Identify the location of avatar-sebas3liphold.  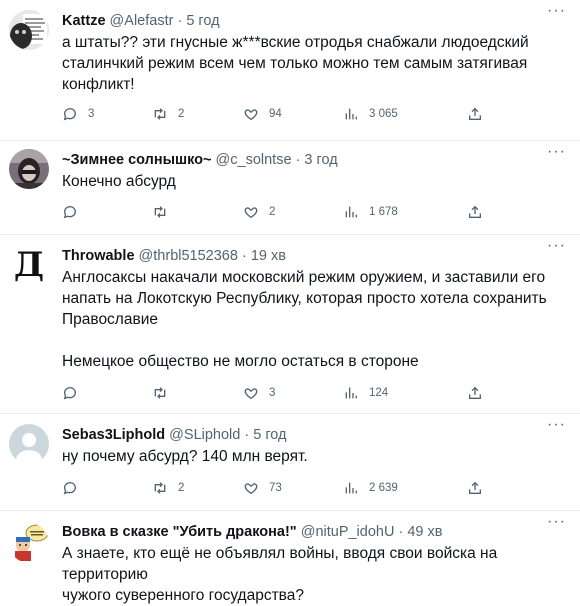
(29, 444).